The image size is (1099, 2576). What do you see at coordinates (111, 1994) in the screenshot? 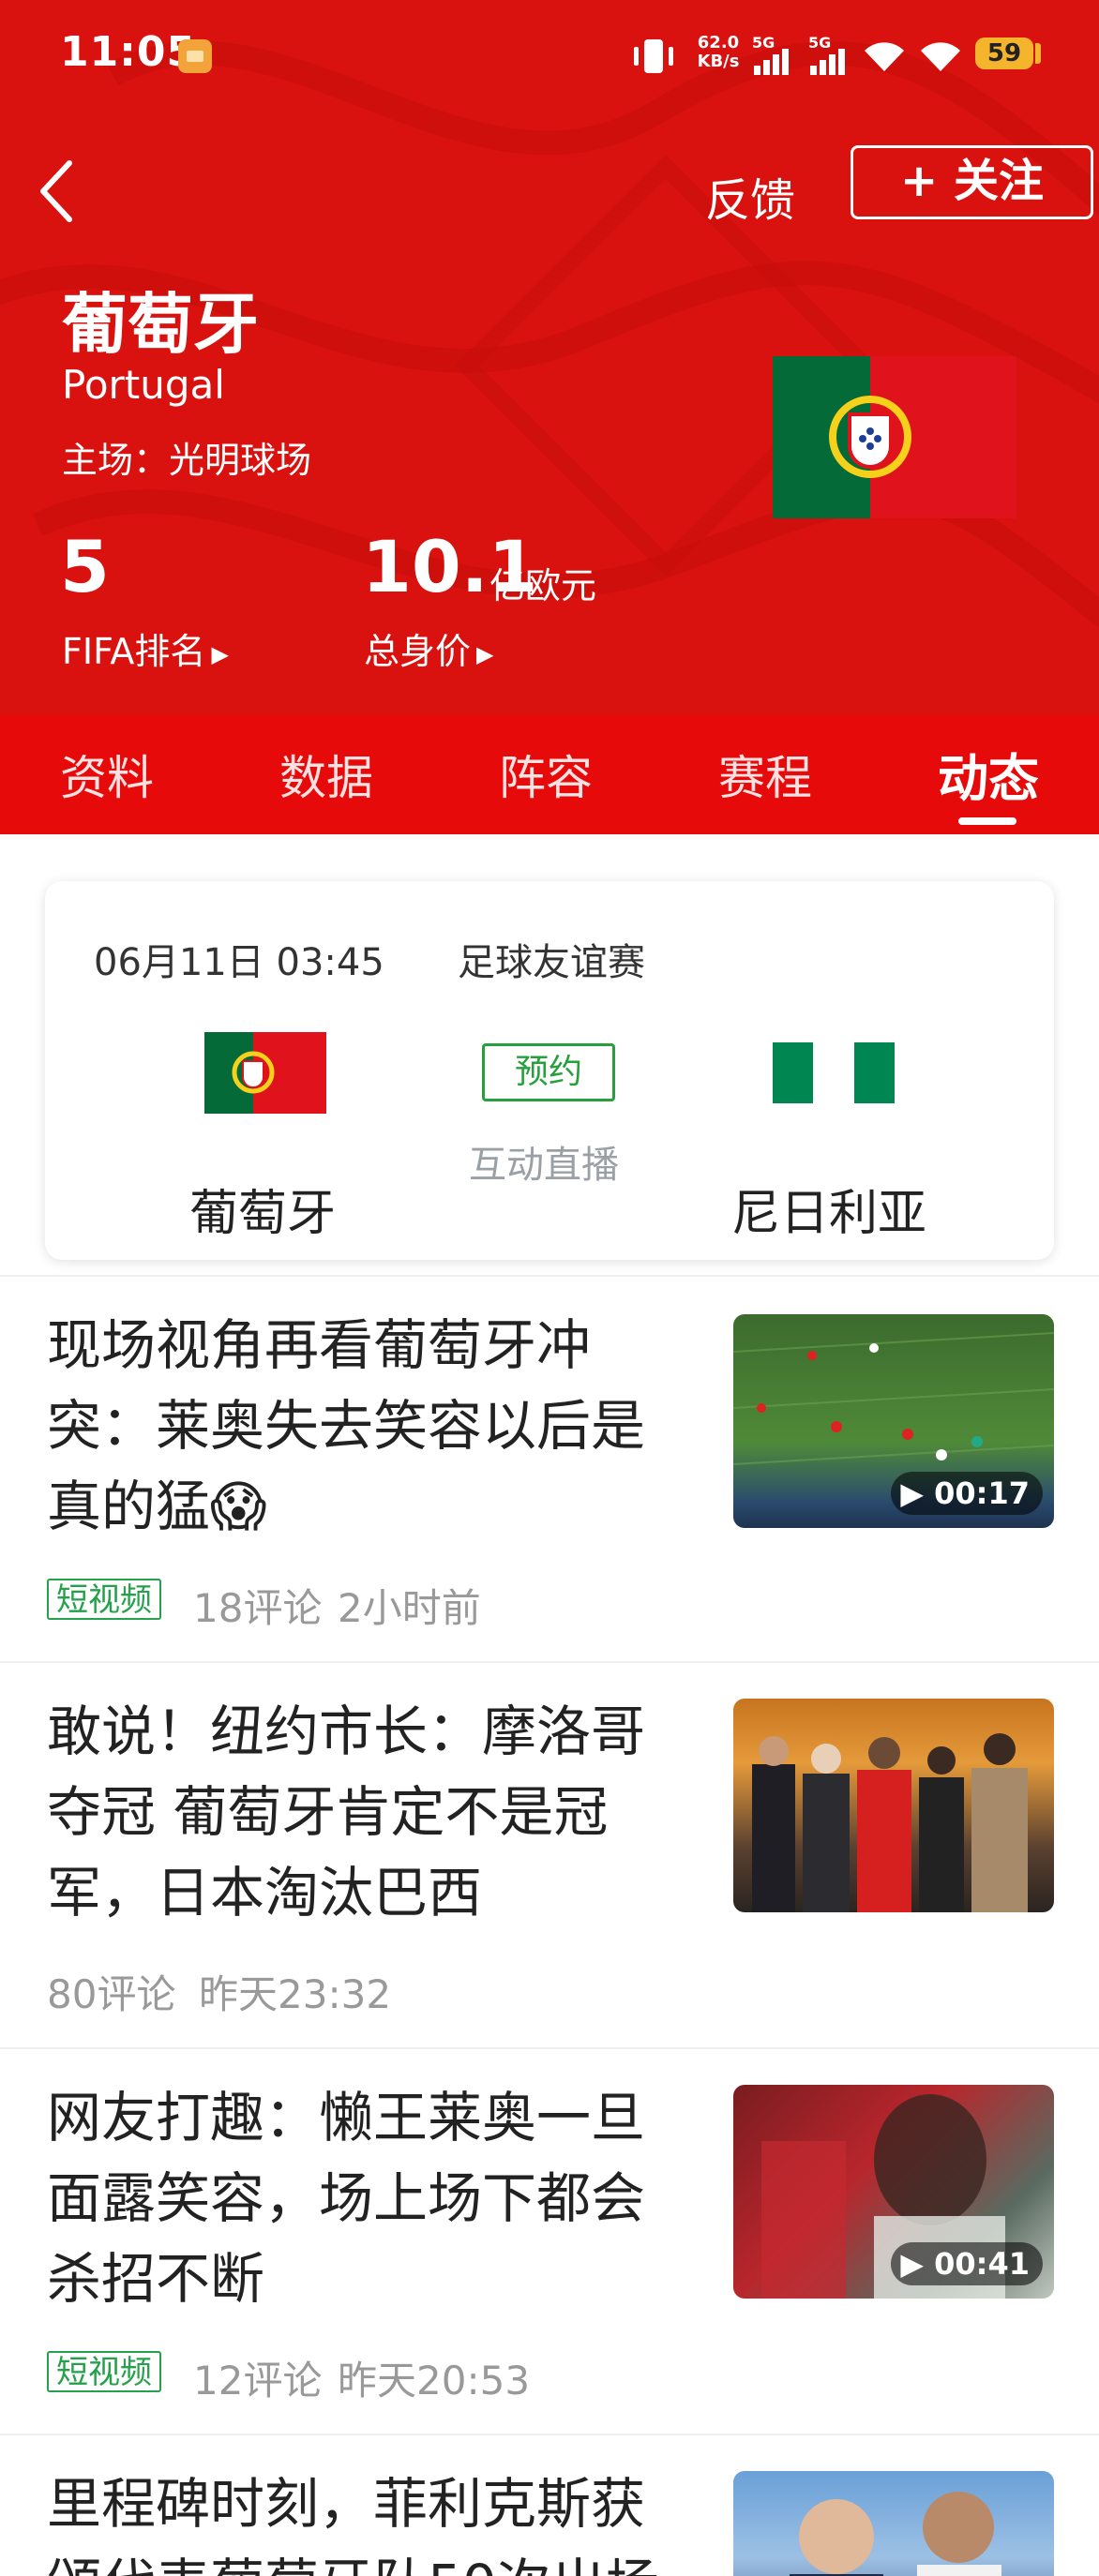
I see `news-comments: 80评论` at bounding box center [111, 1994].